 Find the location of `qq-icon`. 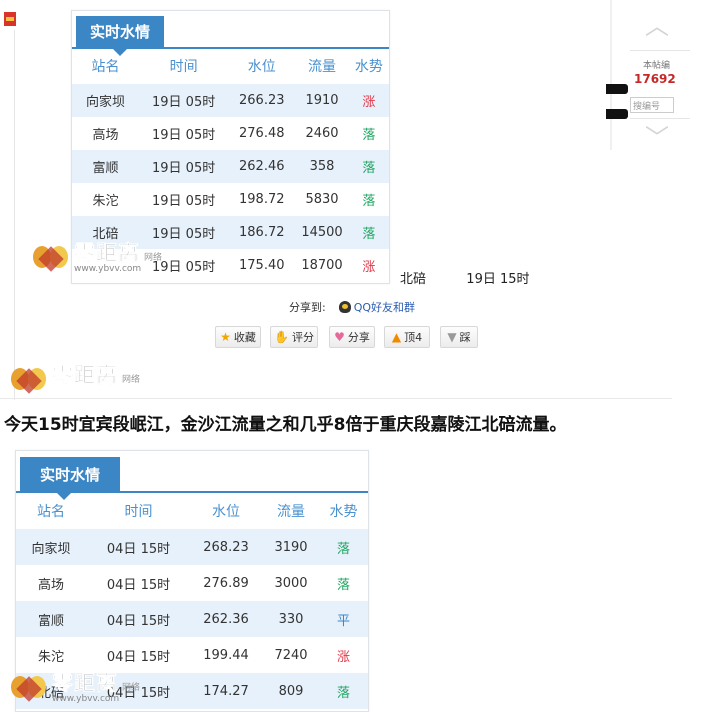

qq-icon is located at coordinates (344, 307).